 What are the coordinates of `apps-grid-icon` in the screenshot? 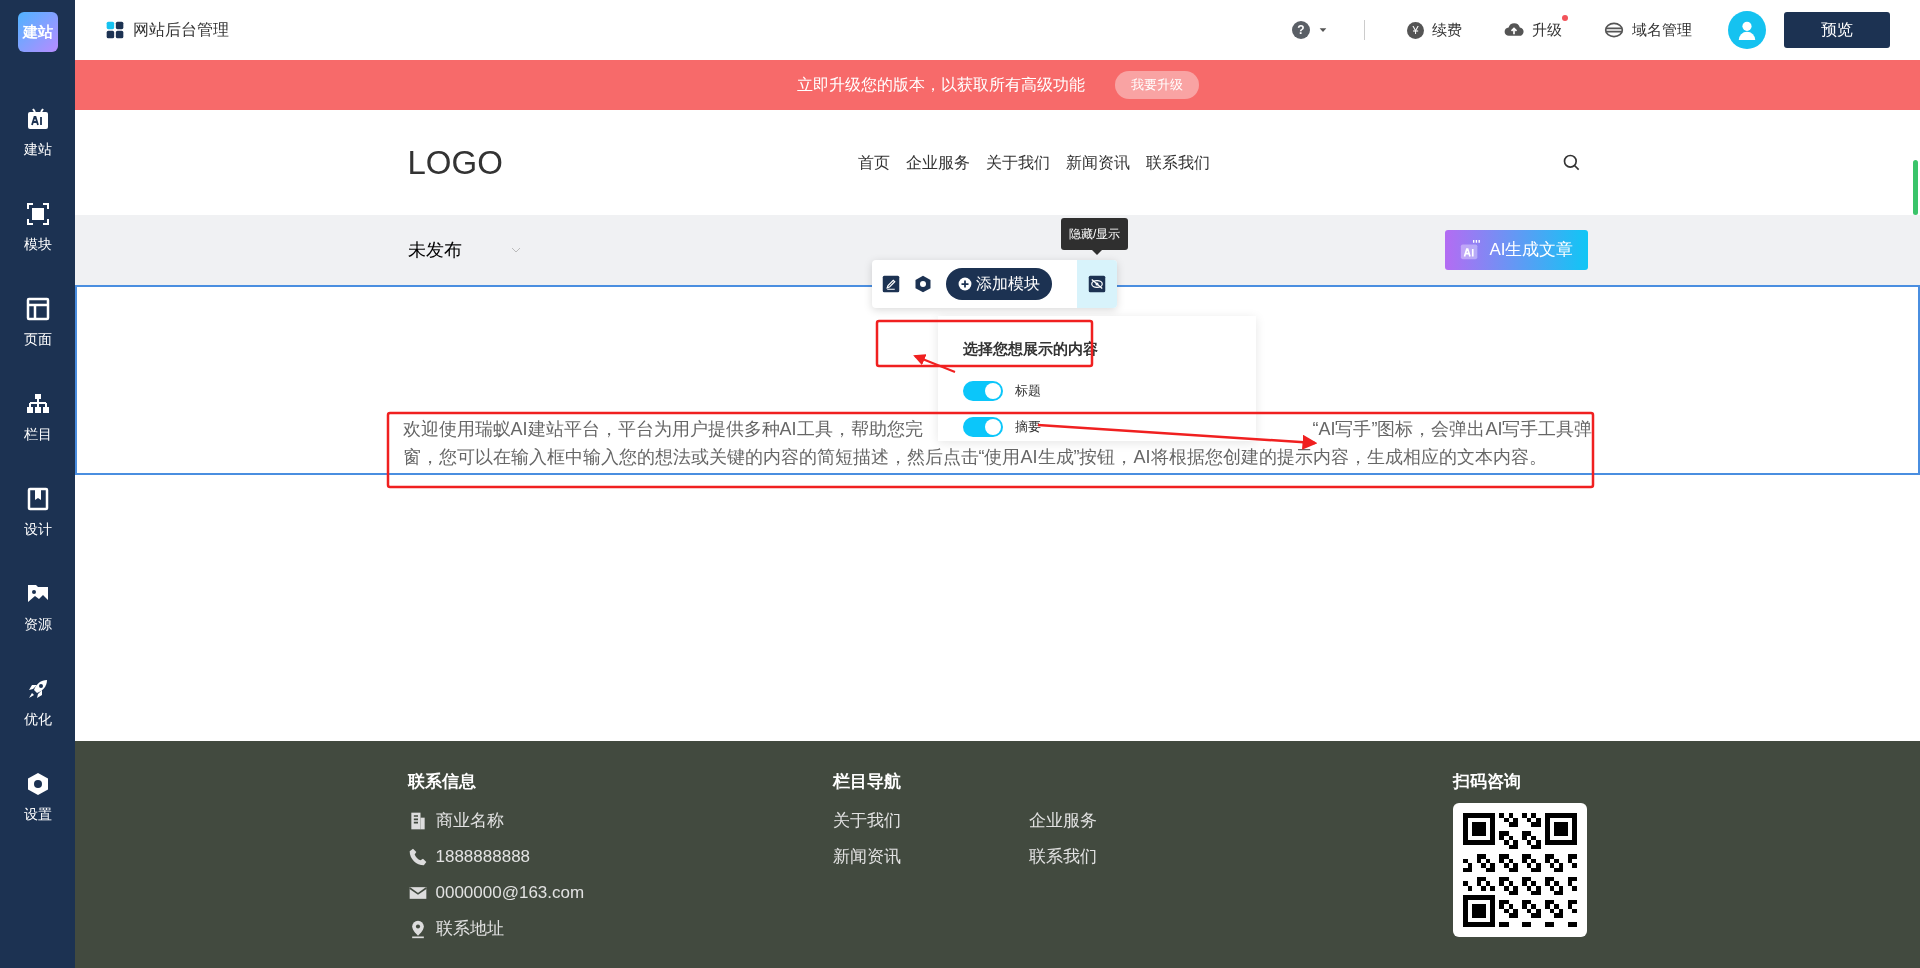 It's located at (115, 30).